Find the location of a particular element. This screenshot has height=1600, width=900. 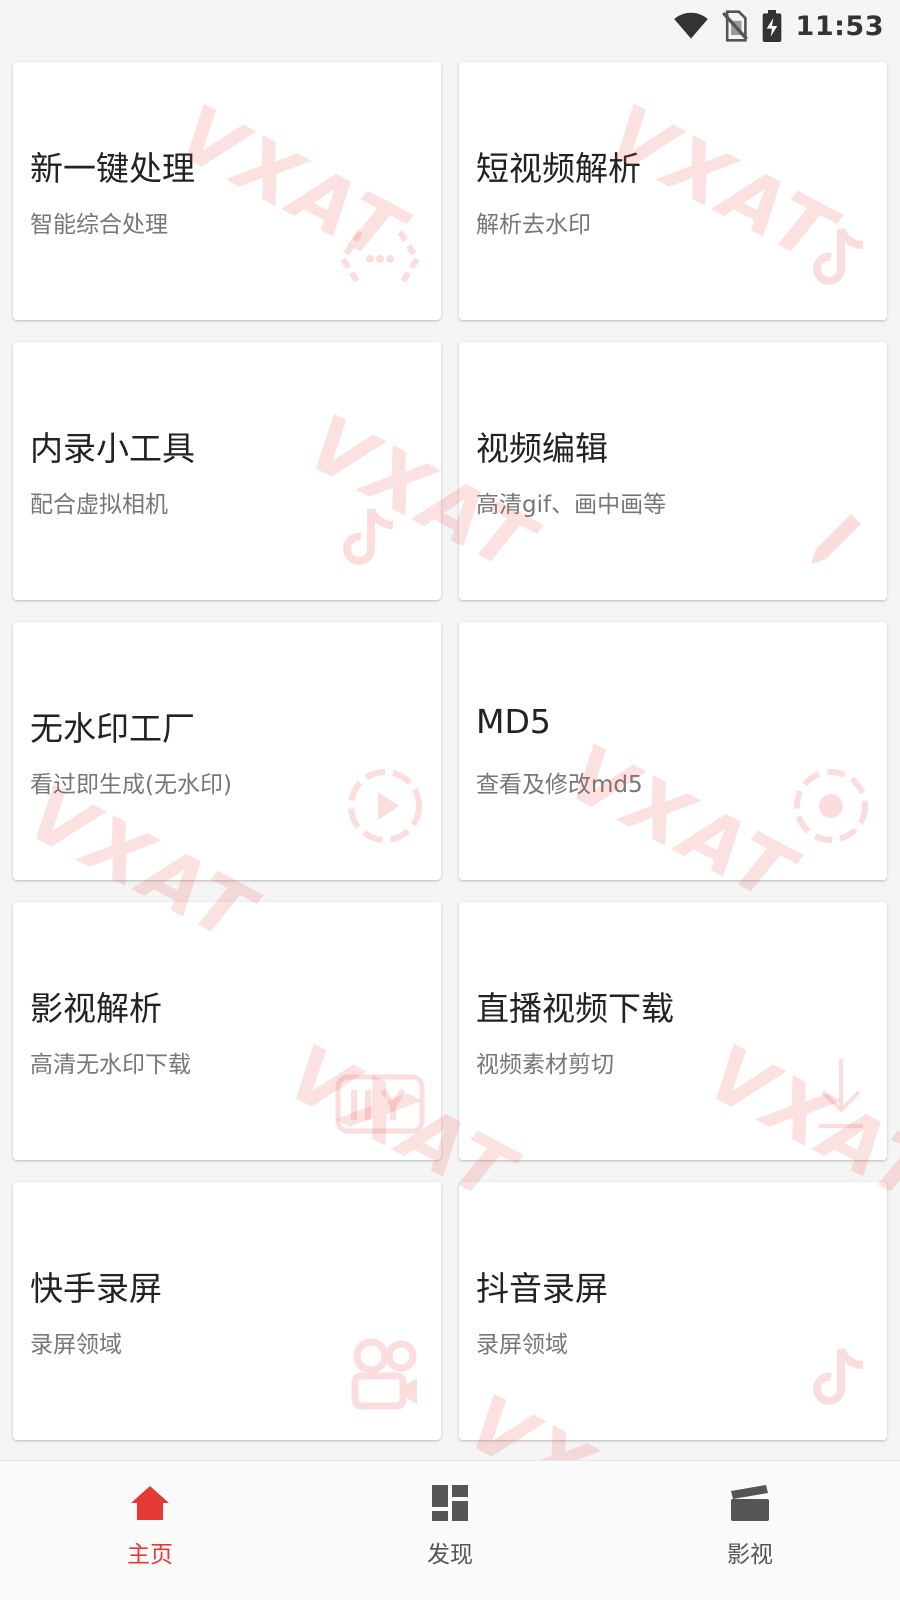

card-live-video-download: 直播视频下载 视频素材剪切 is located at coordinates (673, 1031).